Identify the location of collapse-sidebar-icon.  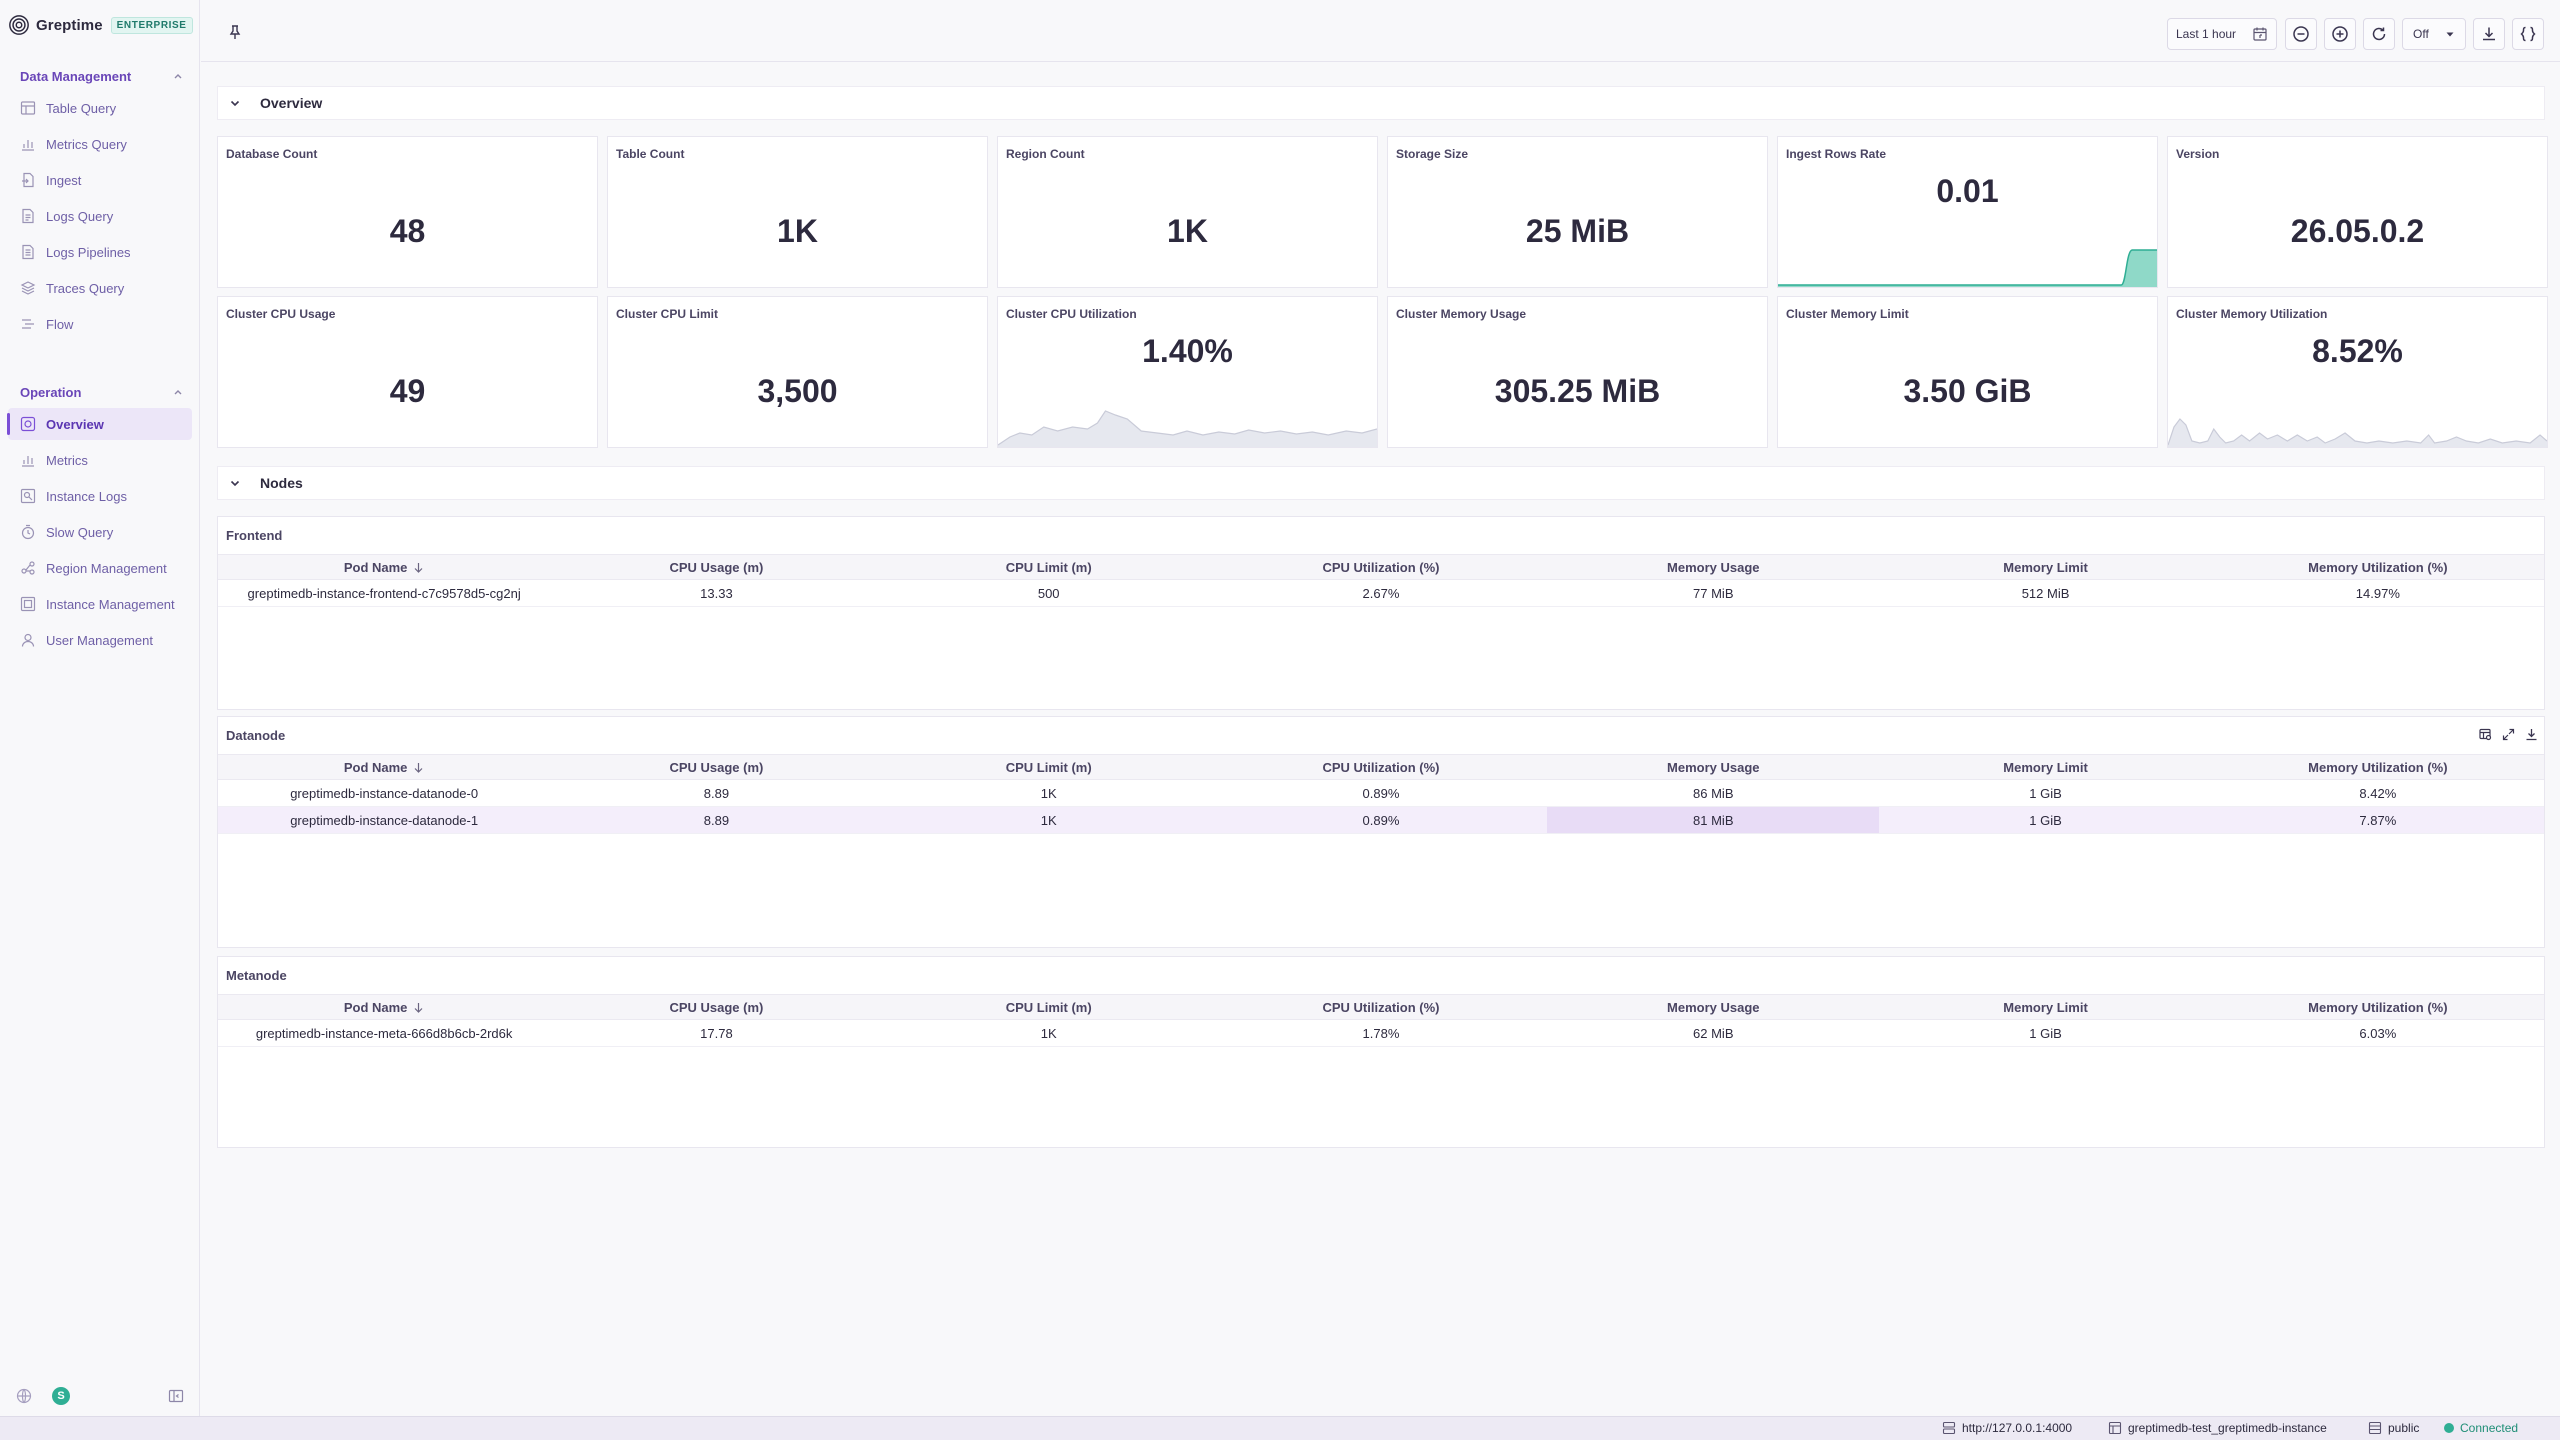
(176, 1396).